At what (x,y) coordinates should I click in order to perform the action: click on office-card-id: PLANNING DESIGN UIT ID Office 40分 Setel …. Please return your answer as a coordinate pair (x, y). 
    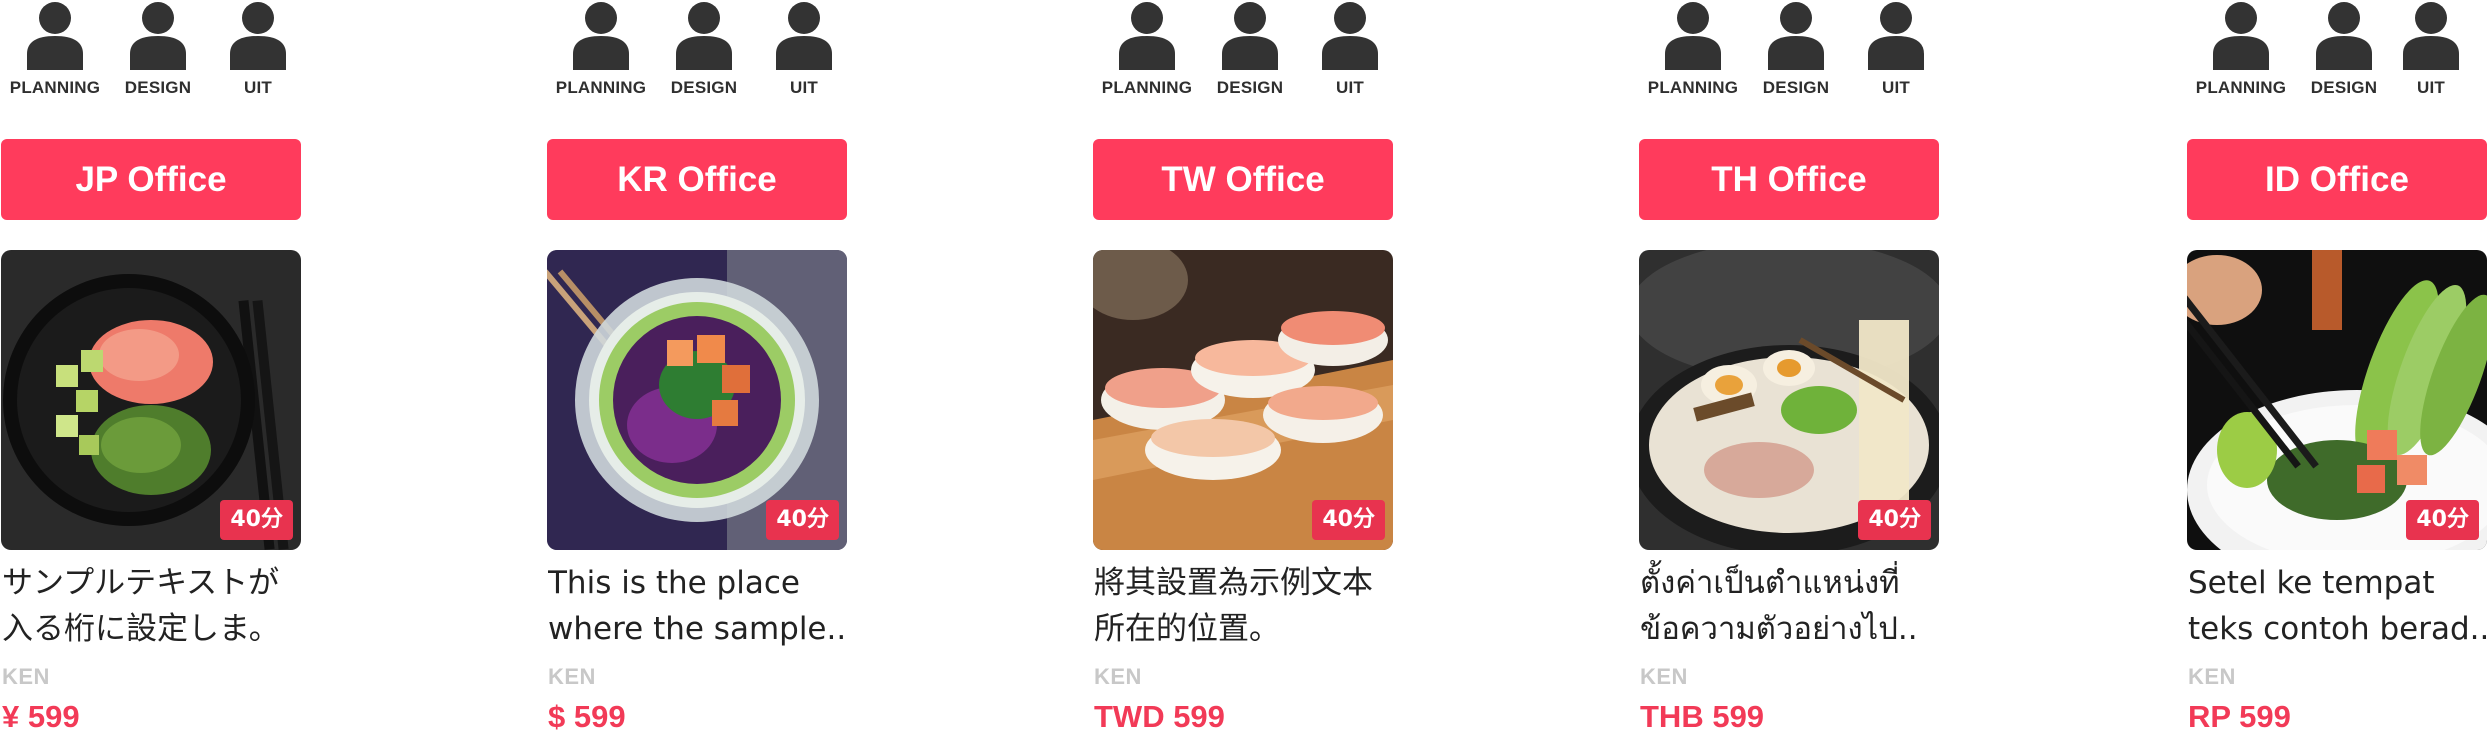
    Looking at the image, I should click on (2337, 367).